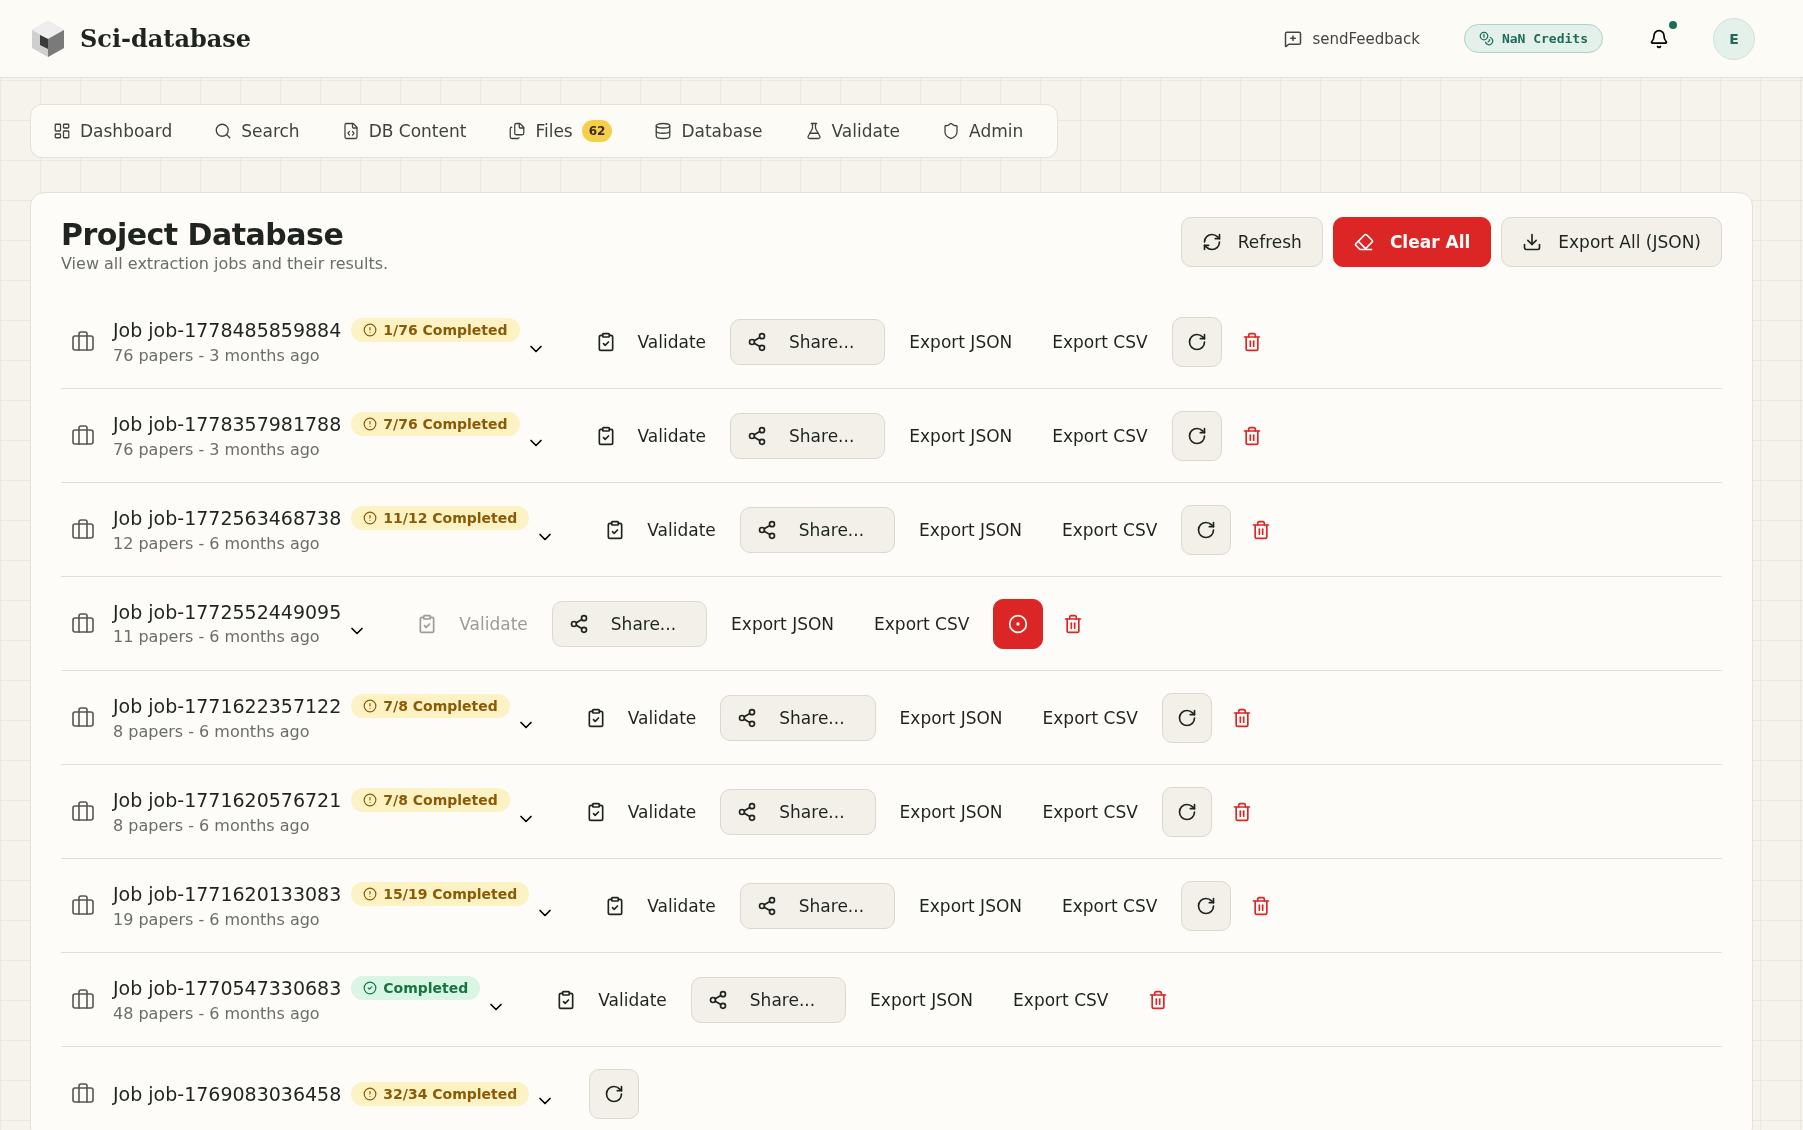 The image size is (1803, 1130). I want to click on user-avatar: E, so click(1734, 38).